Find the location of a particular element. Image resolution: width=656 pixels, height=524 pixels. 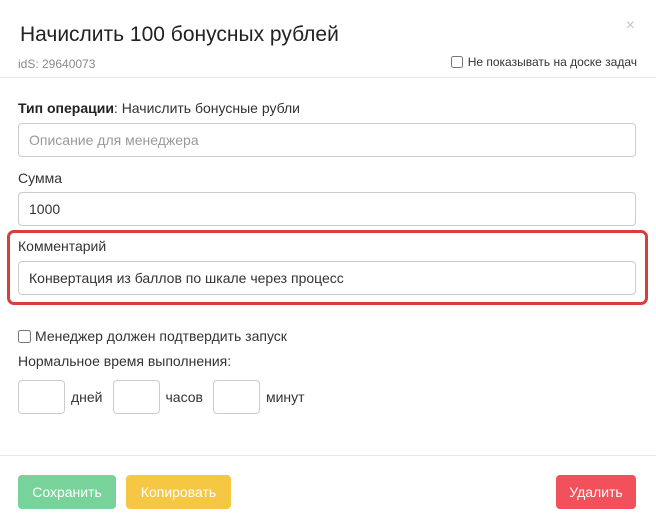

operation-type-value: : Начислить бонусные рубли is located at coordinates (207, 108).